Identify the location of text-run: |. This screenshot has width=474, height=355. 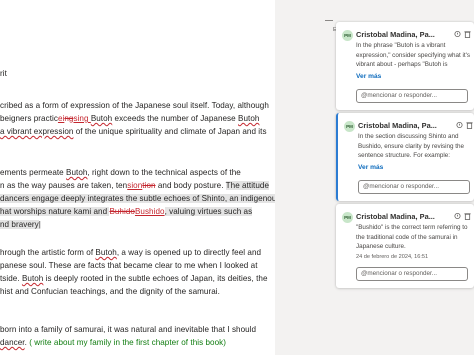
(39, 224).